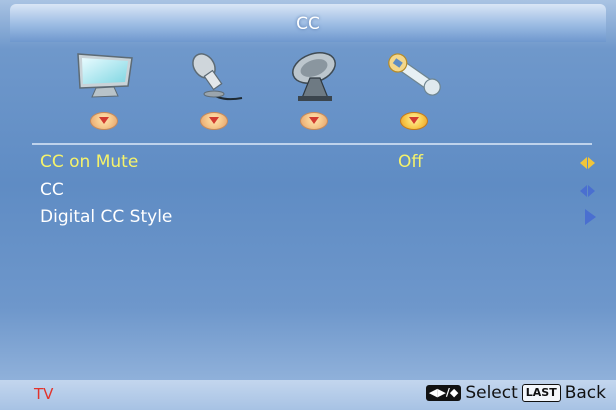 The image size is (616, 410). Describe the element at coordinates (414, 121) in the screenshot. I see `category-marker-active` at that location.